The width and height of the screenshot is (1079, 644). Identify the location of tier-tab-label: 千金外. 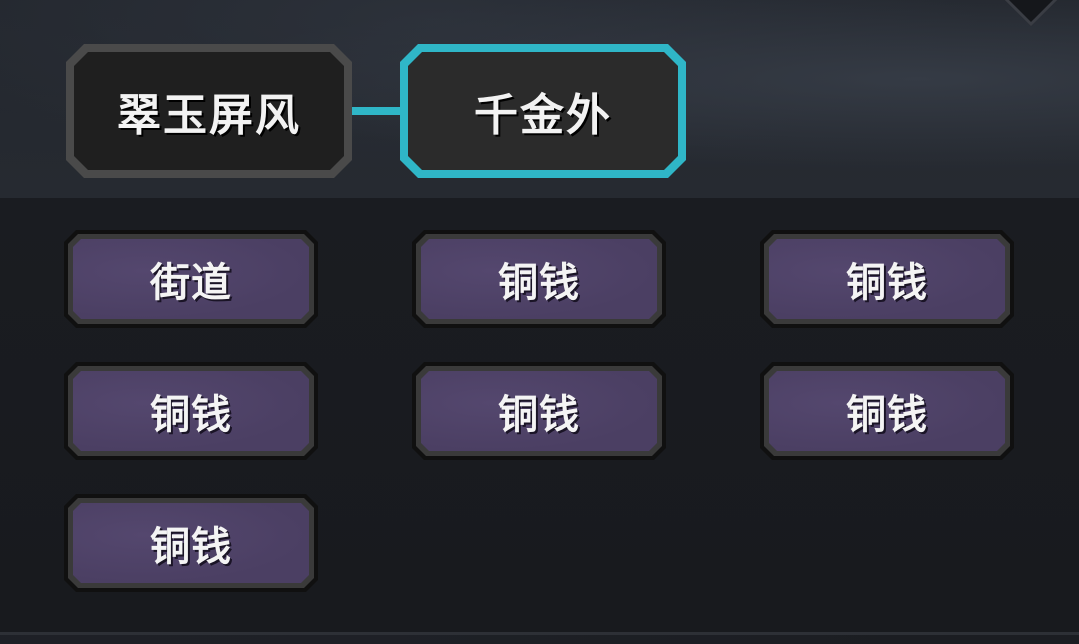
(543, 115).